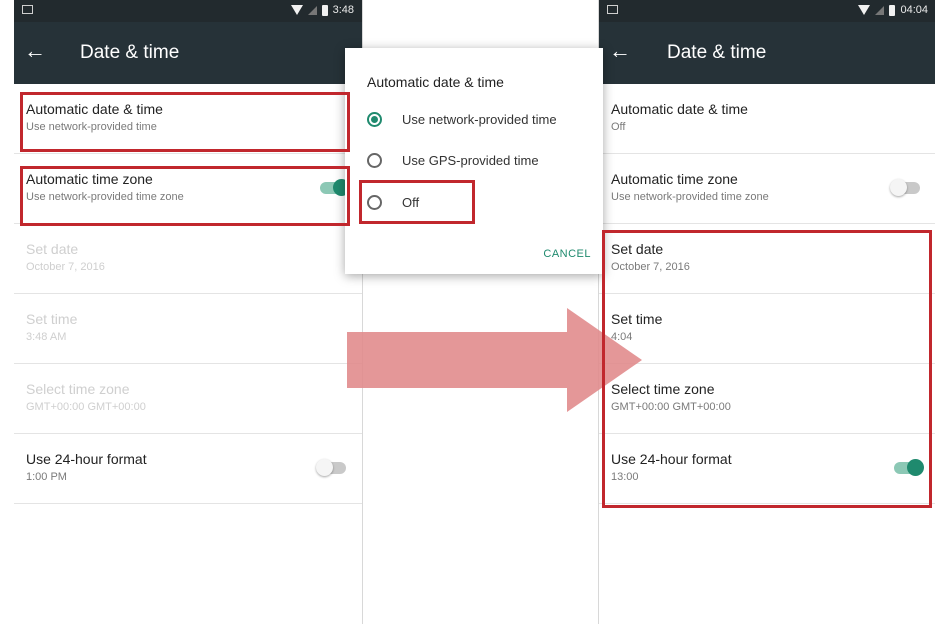 Image resolution: width=935 pixels, height=624 pixels. Describe the element at coordinates (374, 119) in the screenshot. I see `radio-selected-icon` at that location.